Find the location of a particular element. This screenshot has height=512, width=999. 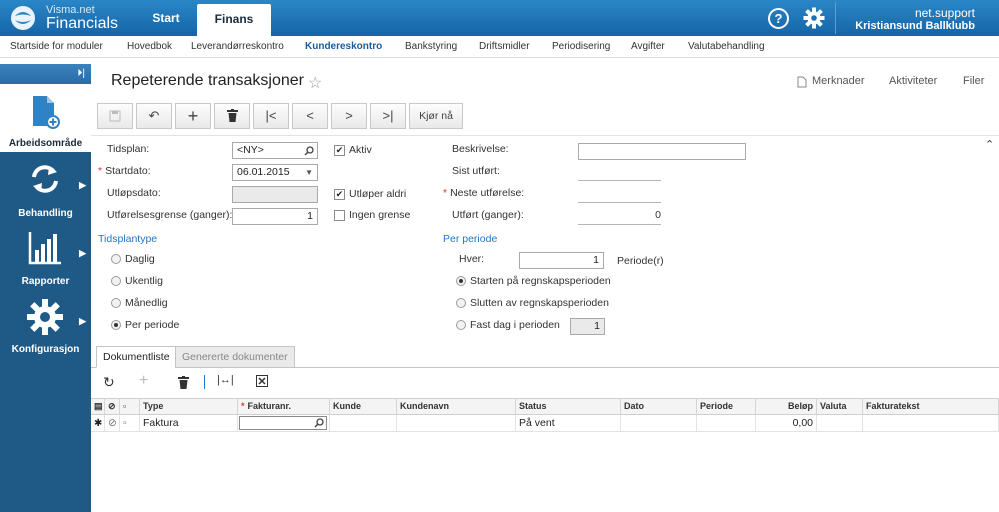

cell-fakturanr is located at coordinates (284, 423).